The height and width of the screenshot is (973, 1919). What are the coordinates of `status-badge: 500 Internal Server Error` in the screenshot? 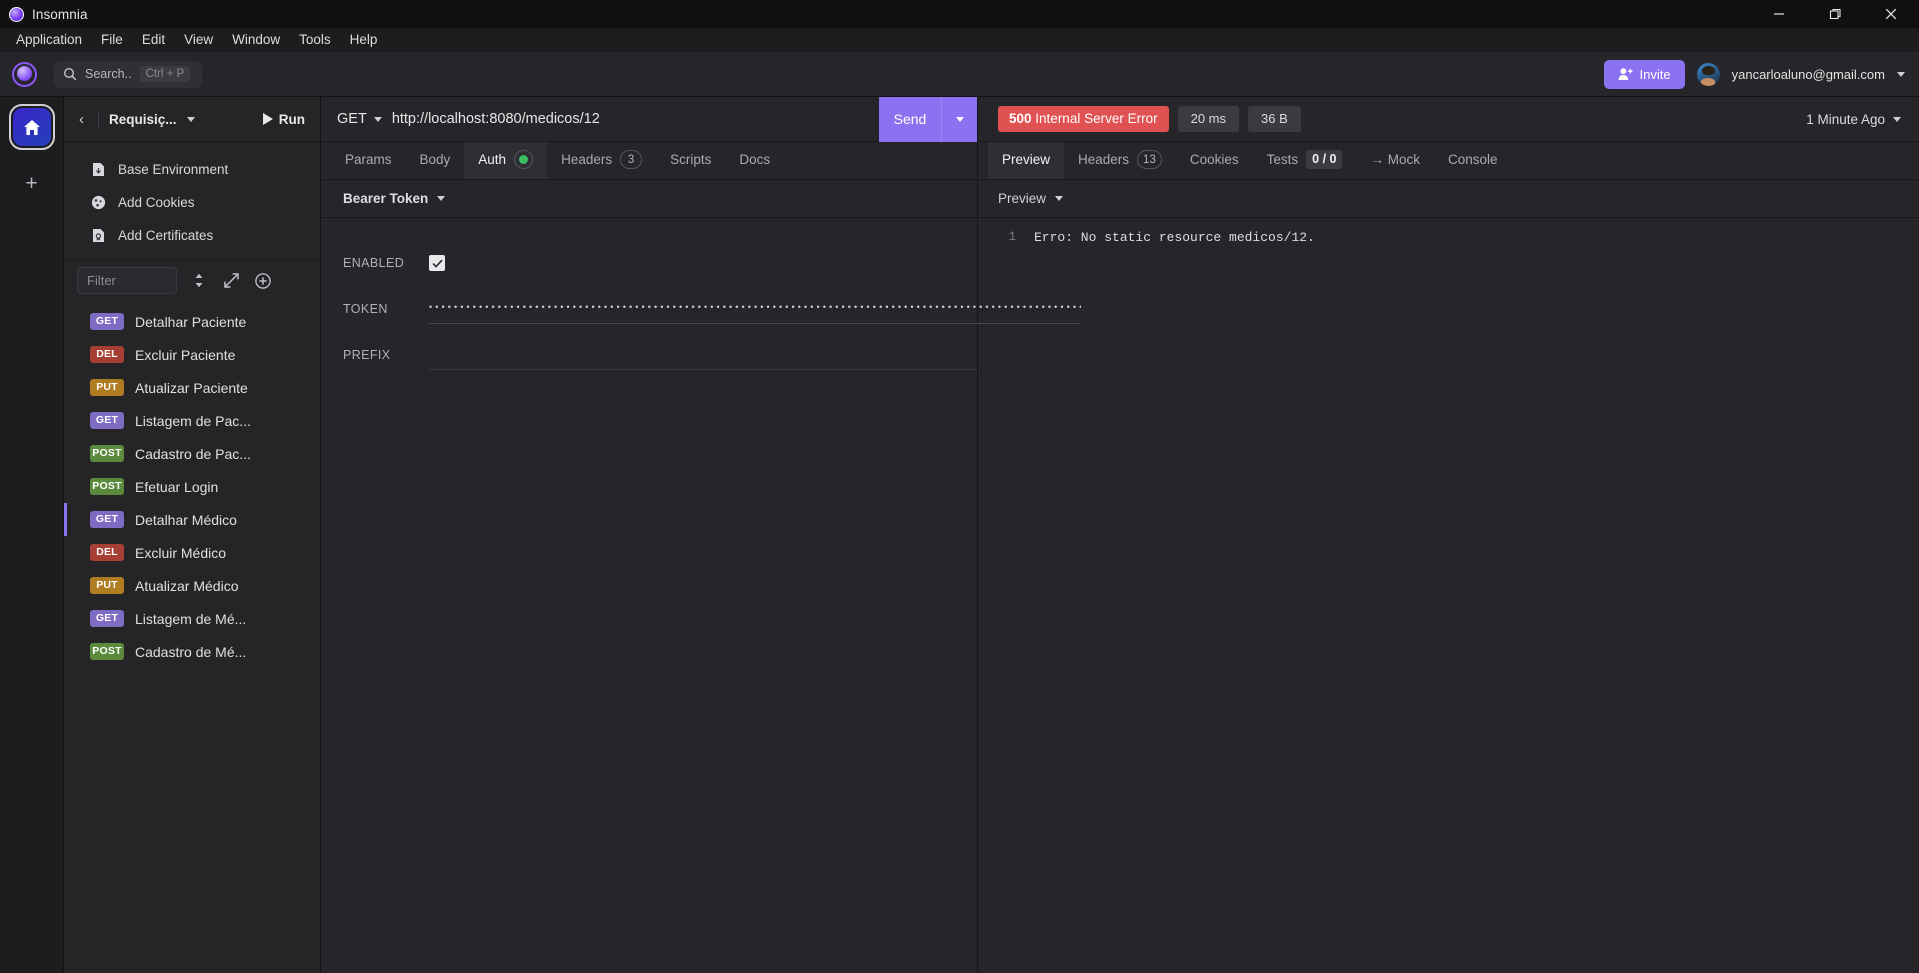 It's located at (1083, 119).